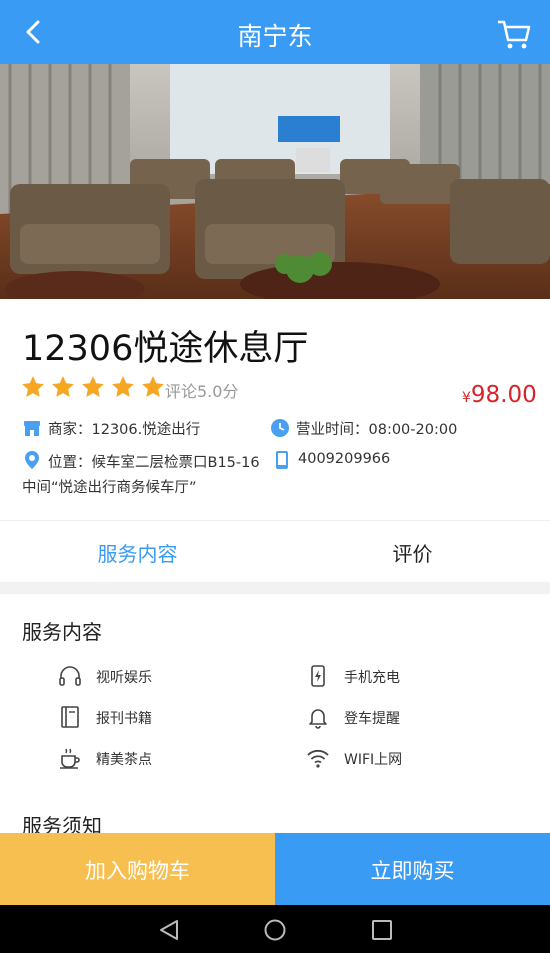 This screenshot has width=550, height=953. I want to click on services-section-title: 服务内容, so click(62, 632).